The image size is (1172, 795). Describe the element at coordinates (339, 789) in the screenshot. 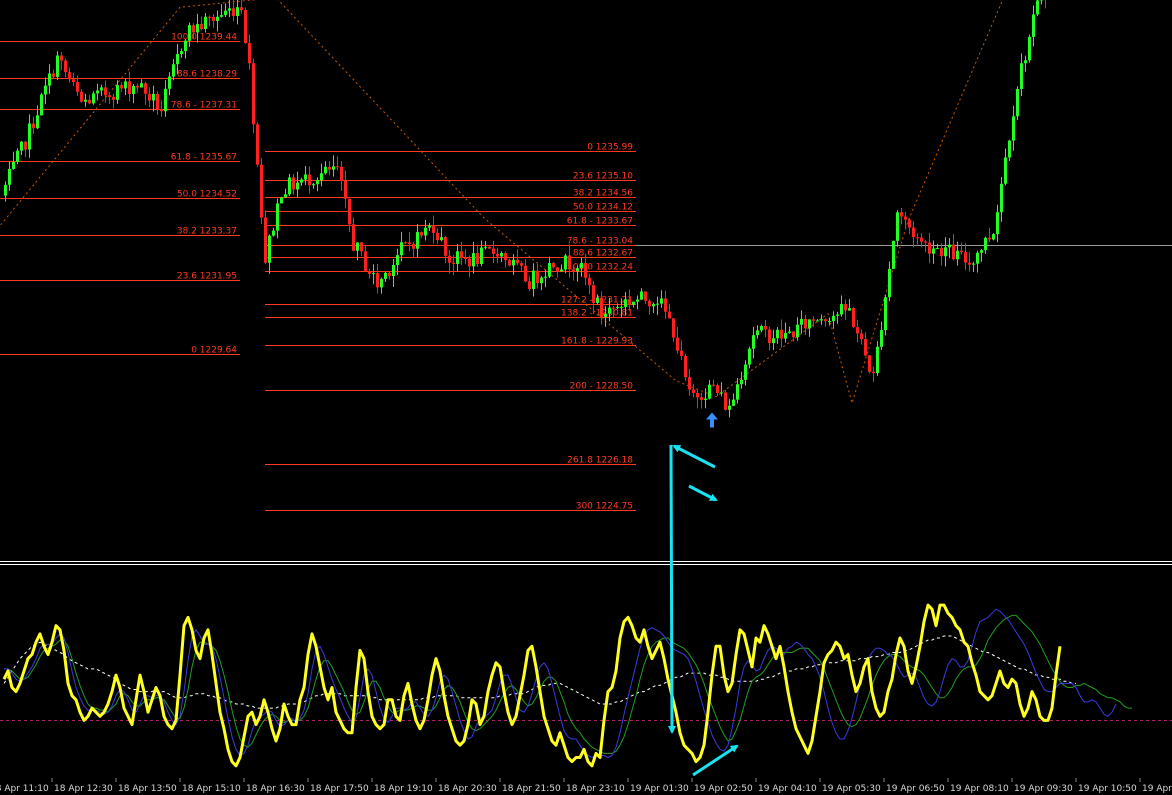

I see `time-label: 18 Apr 17:50` at that location.